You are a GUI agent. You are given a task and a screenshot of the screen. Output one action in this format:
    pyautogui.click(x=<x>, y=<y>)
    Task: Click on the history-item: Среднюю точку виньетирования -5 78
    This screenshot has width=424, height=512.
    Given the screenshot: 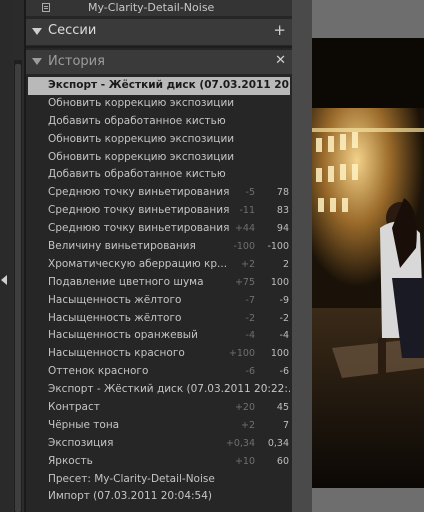 What is the action you would take?
    pyautogui.click(x=159, y=193)
    